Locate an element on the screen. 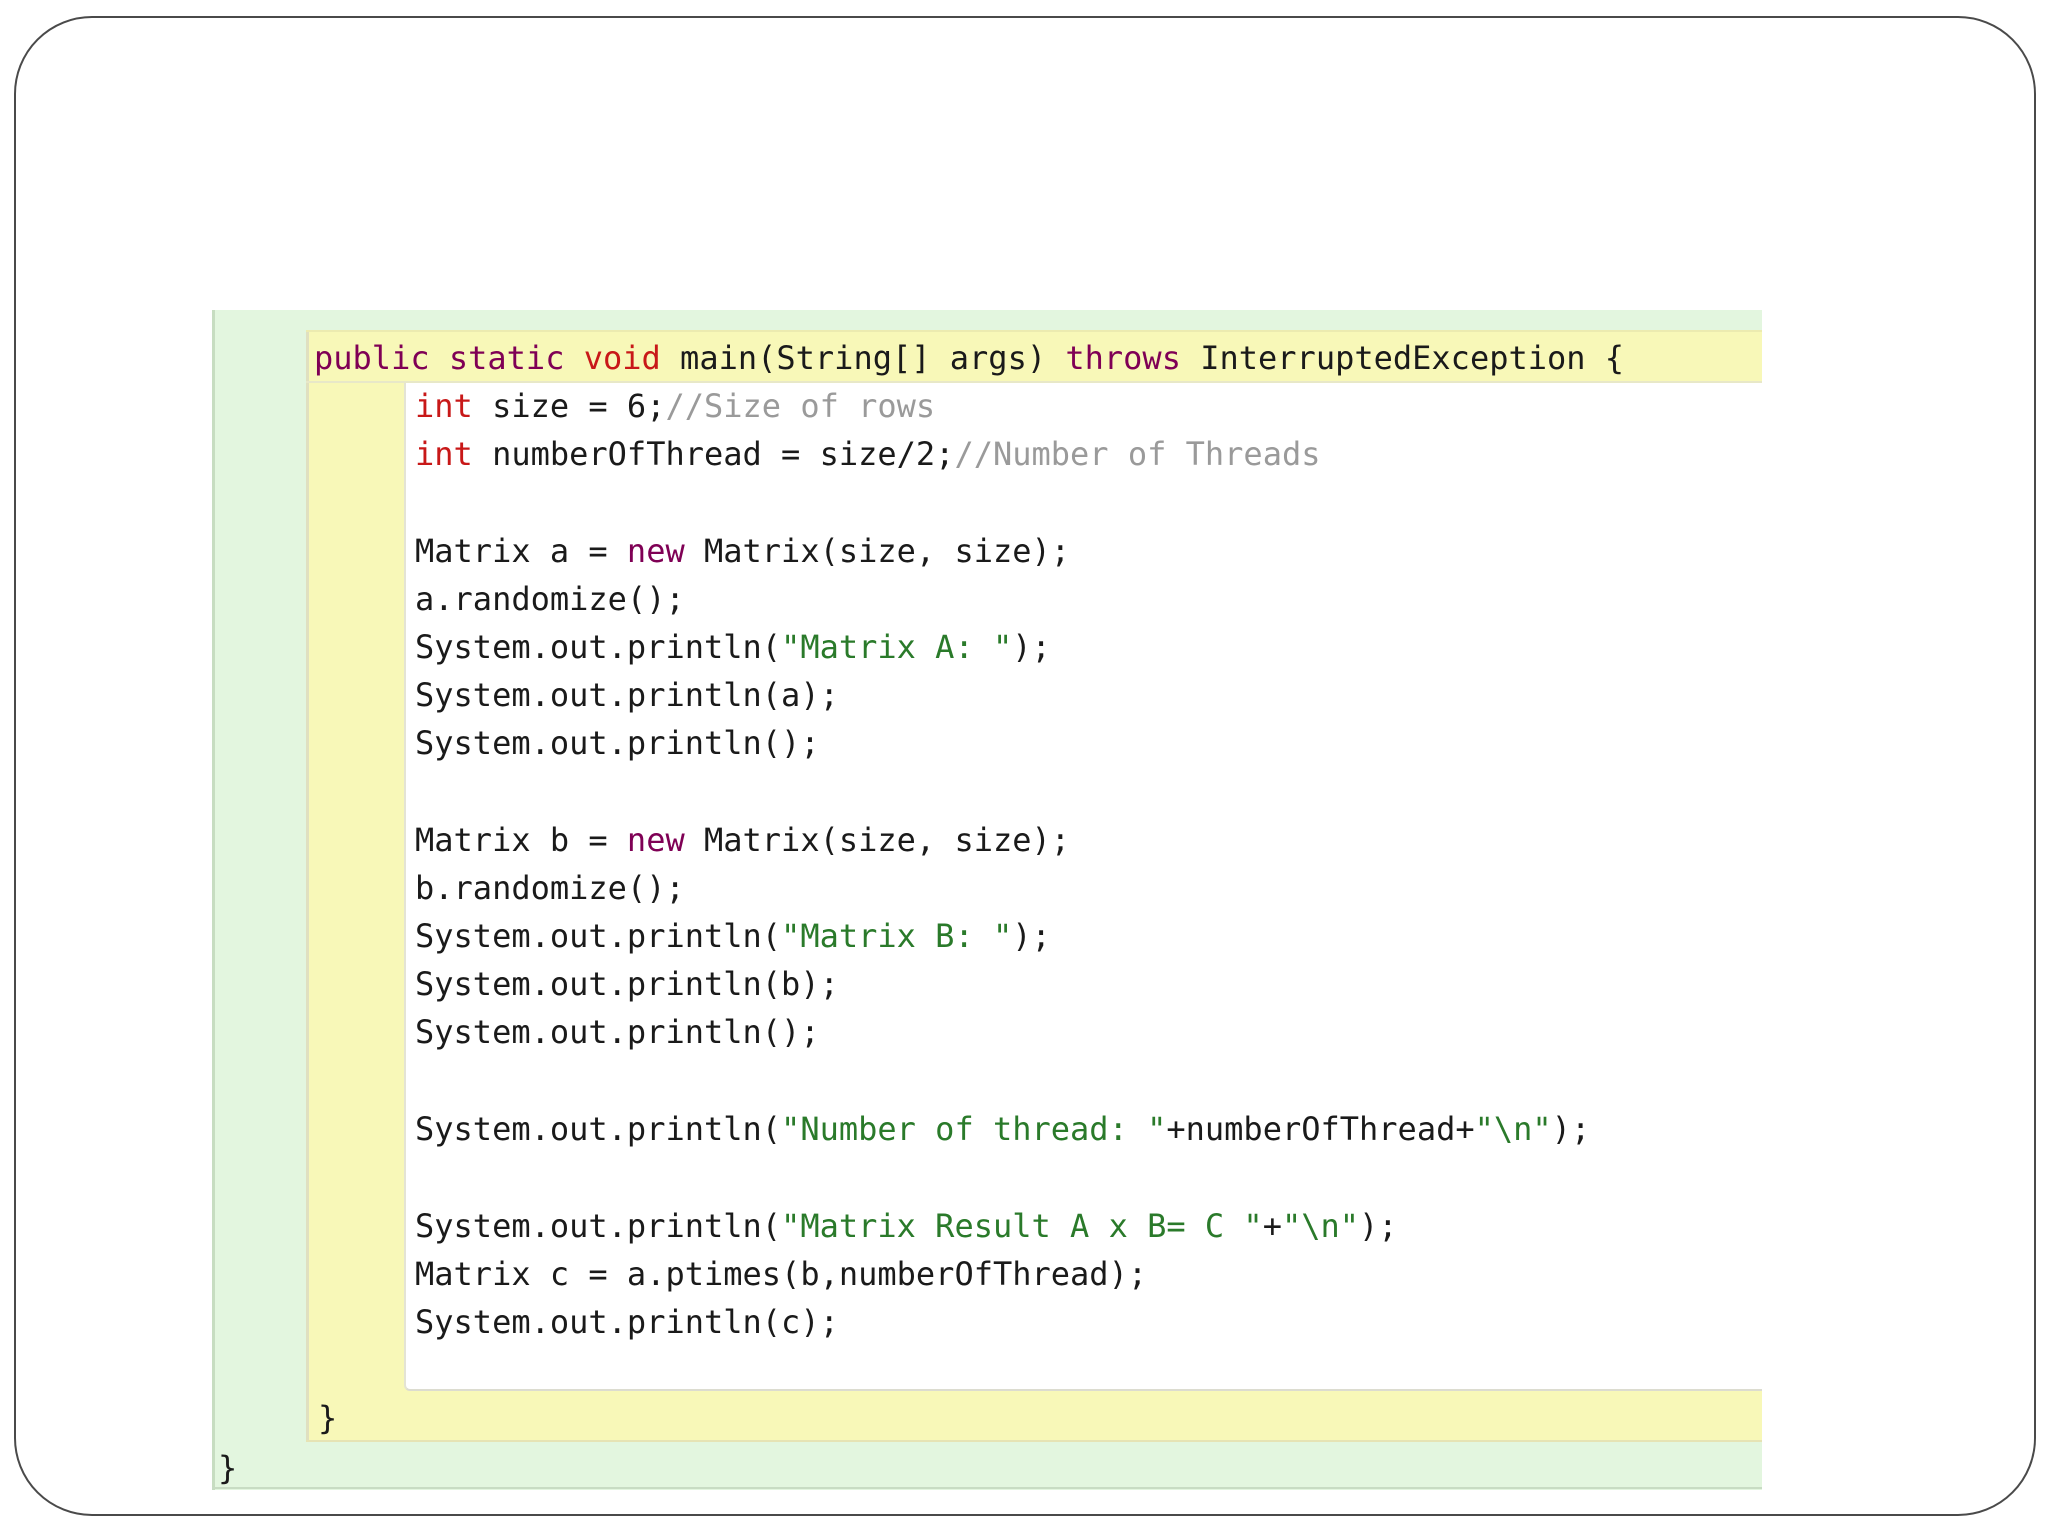 The width and height of the screenshot is (2048, 1536). code-line-print-b-label: System.out.println("Matrix B: "); is located at coordinates (733, 936).